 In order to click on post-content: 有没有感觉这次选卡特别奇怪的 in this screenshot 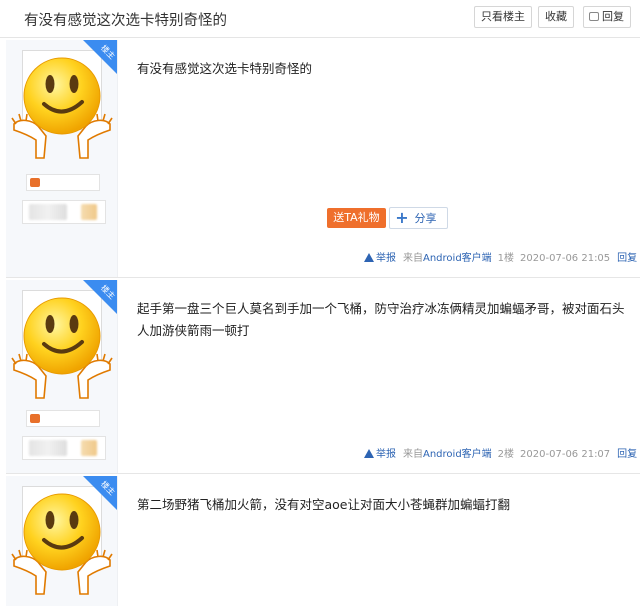, I will do `click(225, 68)`.